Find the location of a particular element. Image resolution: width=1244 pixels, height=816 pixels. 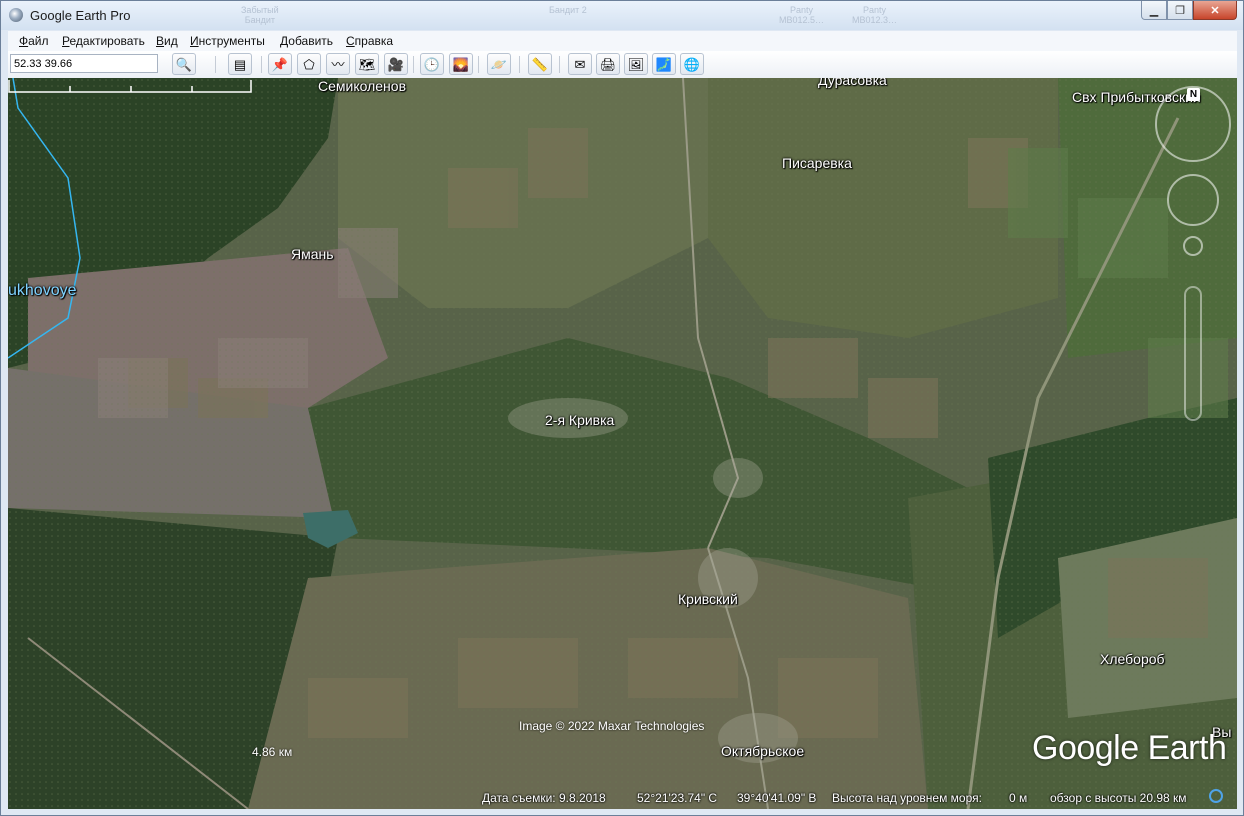

add-placemark-button: 📌 is located at coordinates (280, 64).